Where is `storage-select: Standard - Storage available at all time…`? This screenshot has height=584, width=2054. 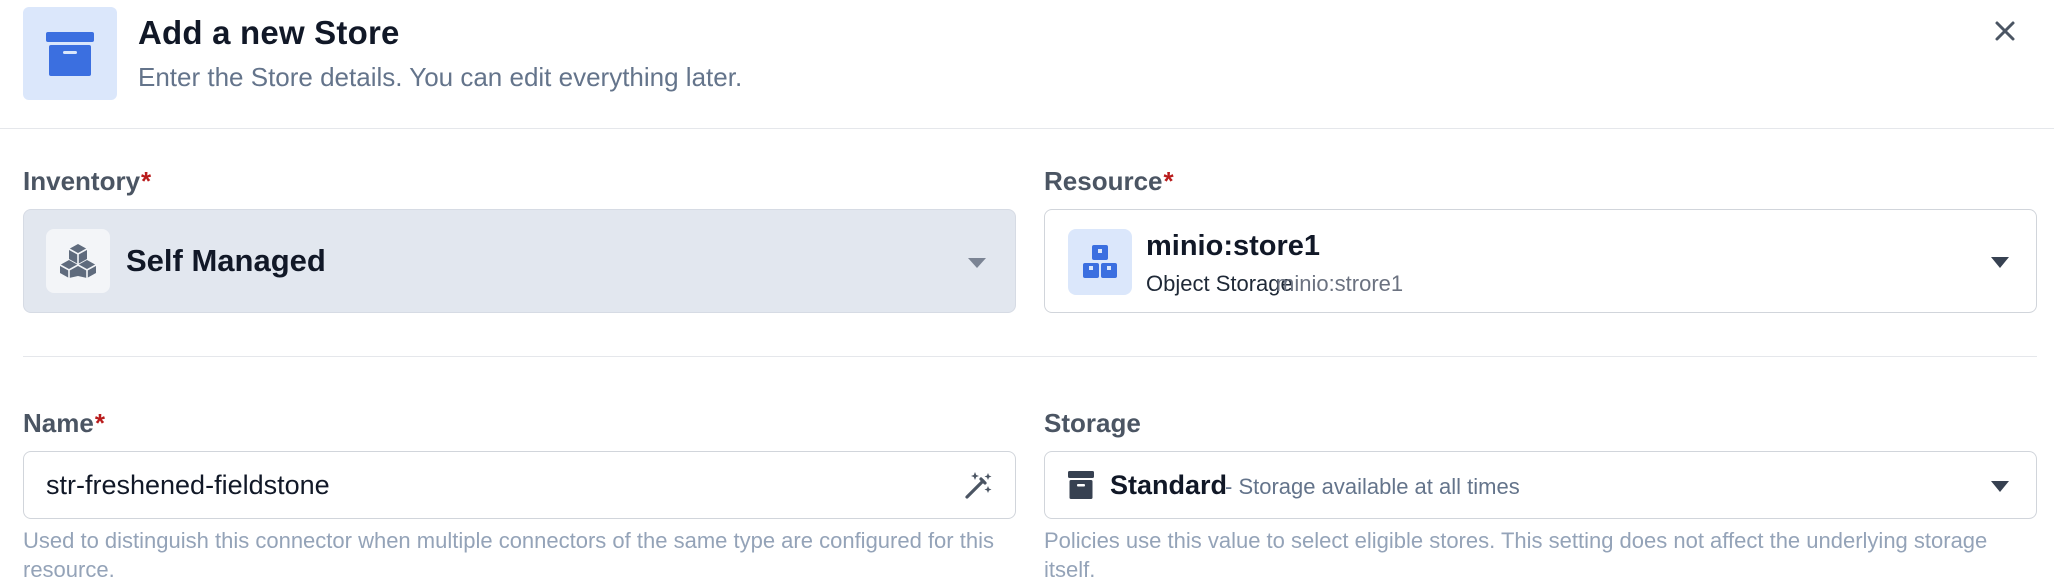 storage-select: Standard - Storage available at all time… is located at coordinates (1540, 485).